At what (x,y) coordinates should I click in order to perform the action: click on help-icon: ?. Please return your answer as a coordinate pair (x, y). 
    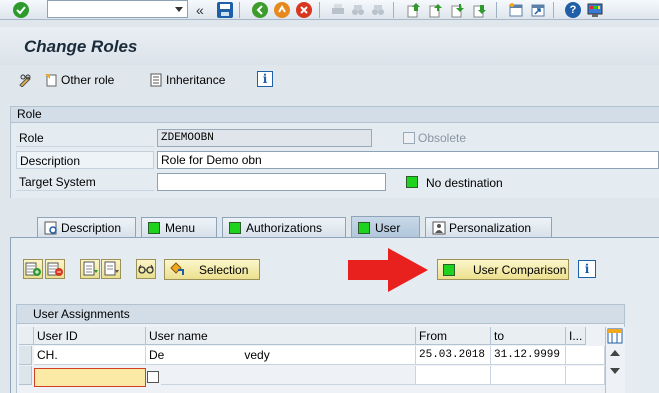
    Looking at the image, I should click on (573, 10).